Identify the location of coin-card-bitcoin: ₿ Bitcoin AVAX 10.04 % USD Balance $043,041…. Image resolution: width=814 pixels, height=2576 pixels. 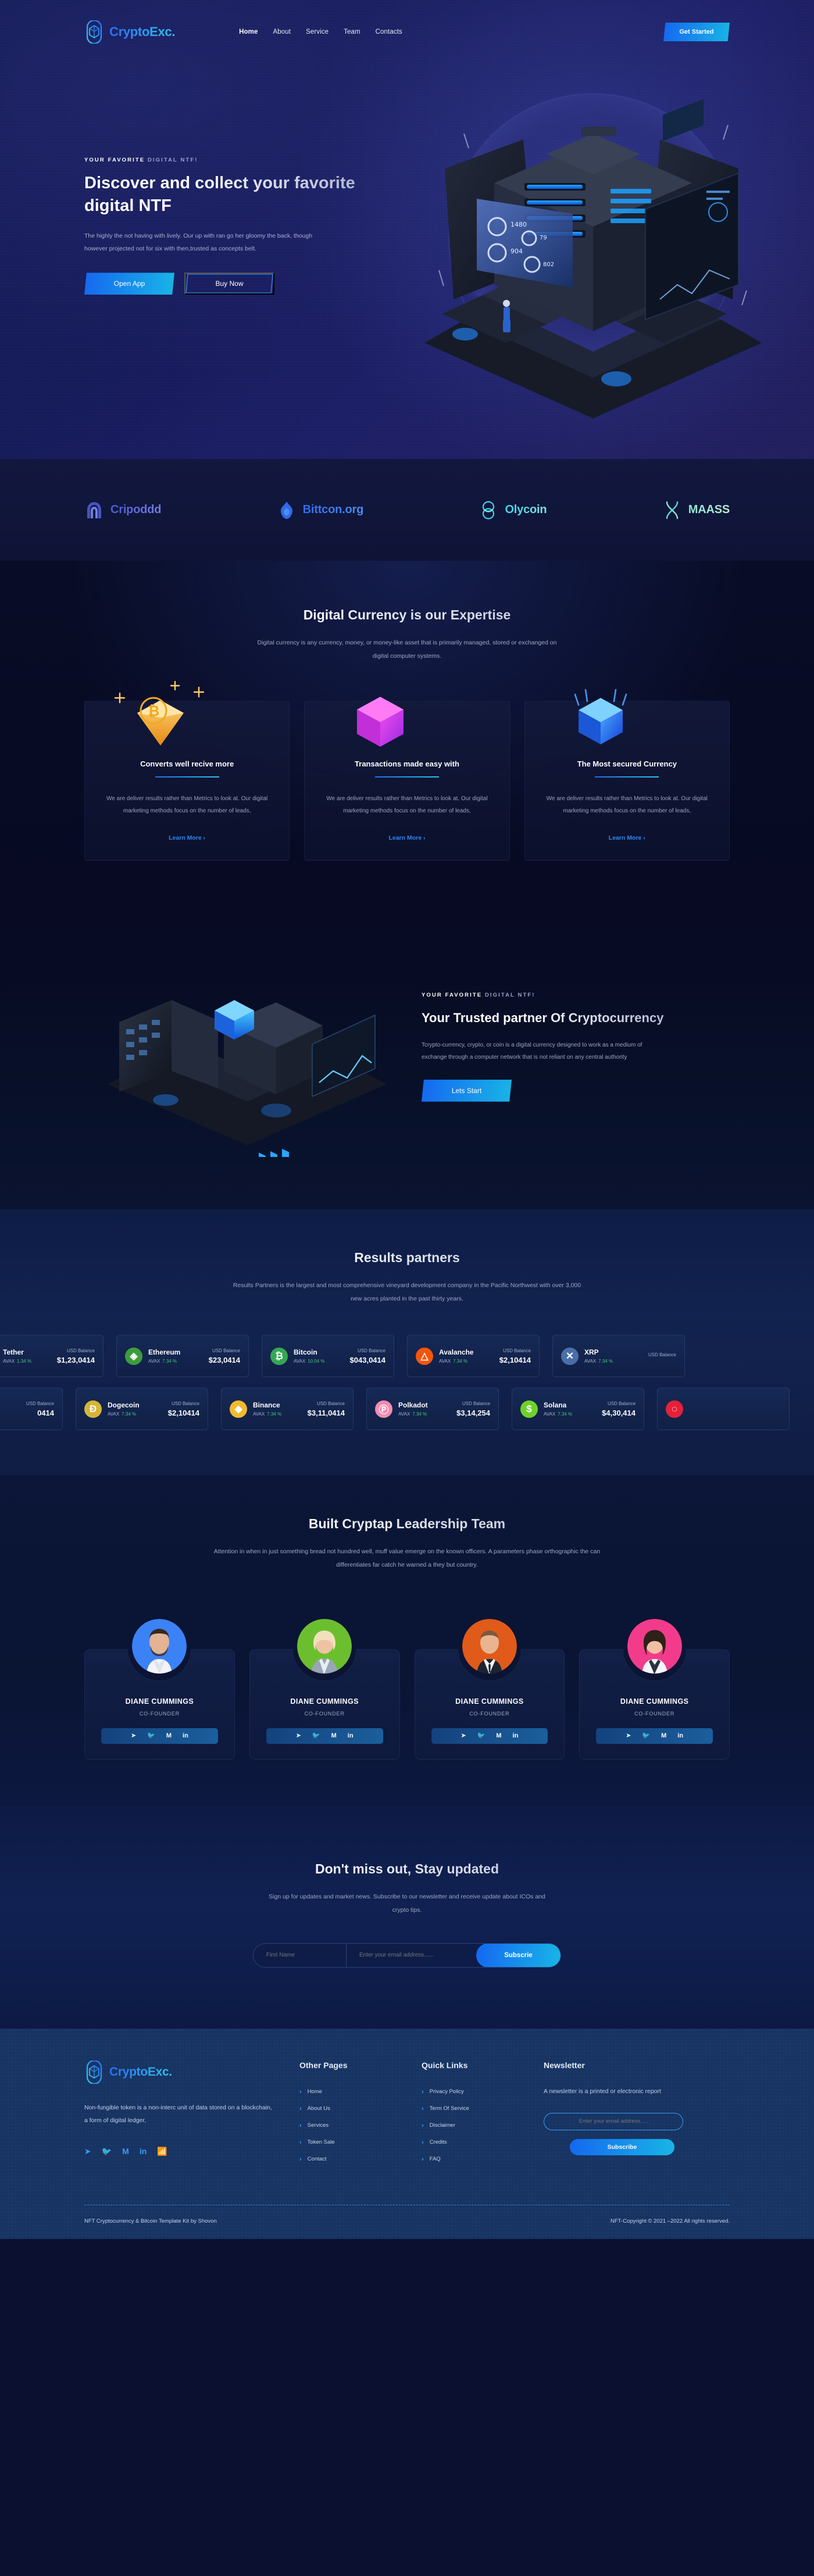
(328, 1356).